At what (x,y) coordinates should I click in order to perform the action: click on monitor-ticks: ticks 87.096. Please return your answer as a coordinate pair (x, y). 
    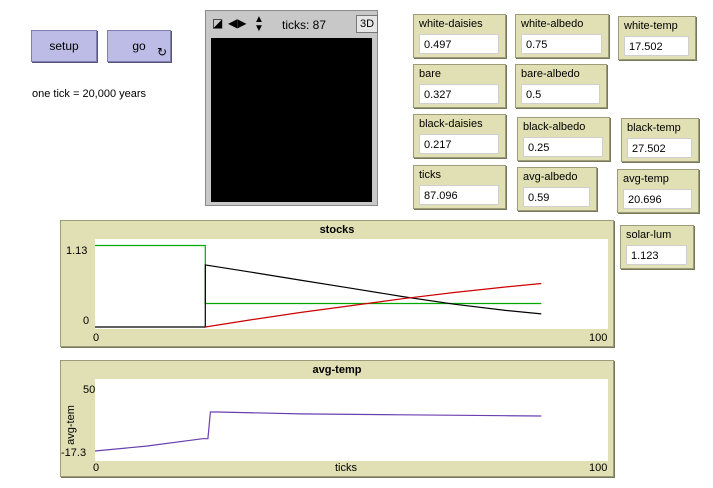
    Looking at the image, I should click on (459, 187).